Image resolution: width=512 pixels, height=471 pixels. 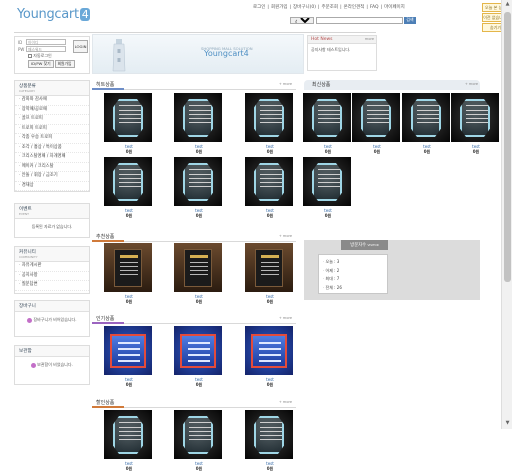 I want to click on page-scrollbar: ▲ ▼, so click(x=506, y=214).